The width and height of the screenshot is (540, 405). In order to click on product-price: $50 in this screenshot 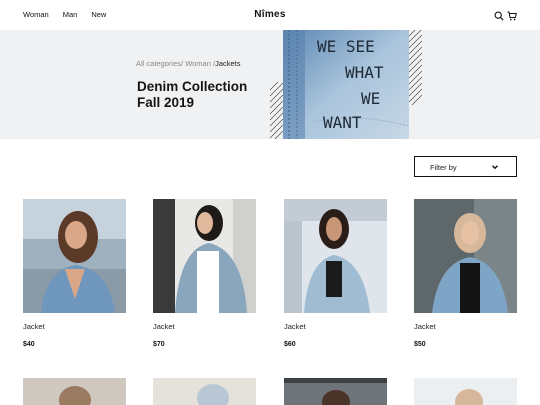, I will do `click(420, 344)`.